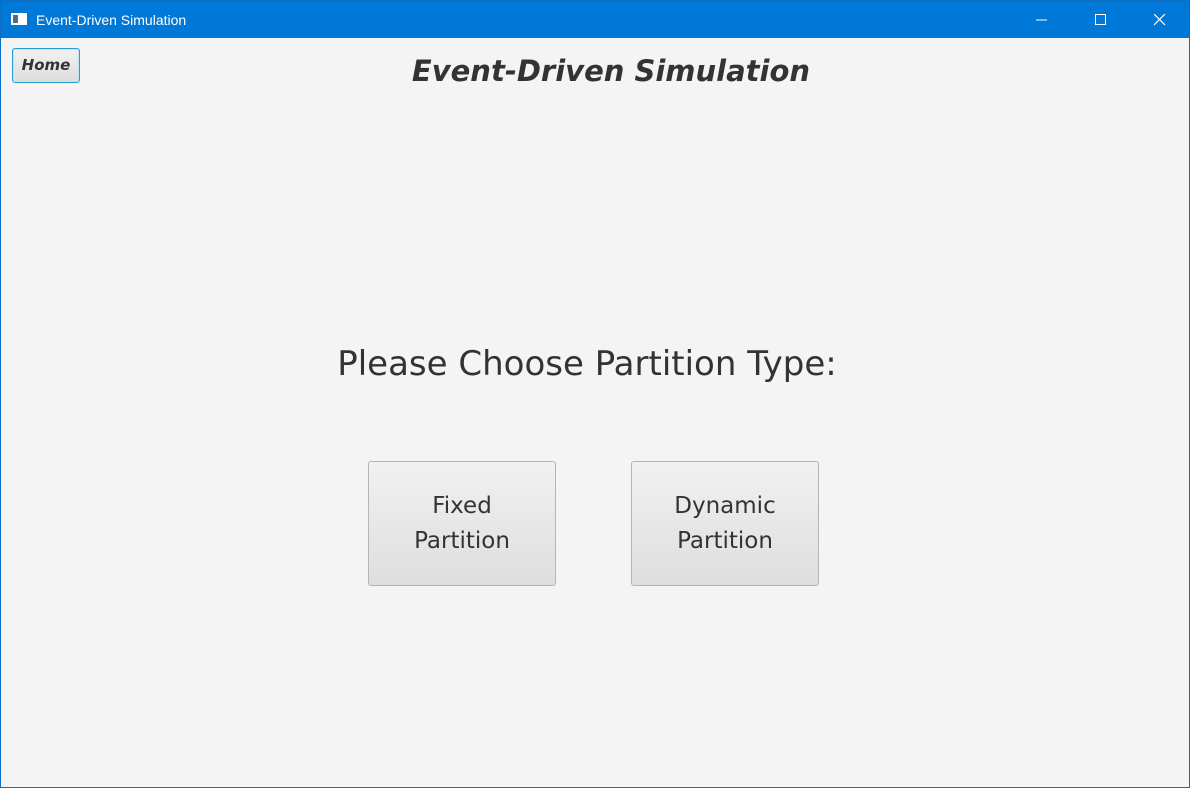 The image size is (1190, 788). I want to click on partition-prompt: Please Choose Partition Type:, so click(587, 364).